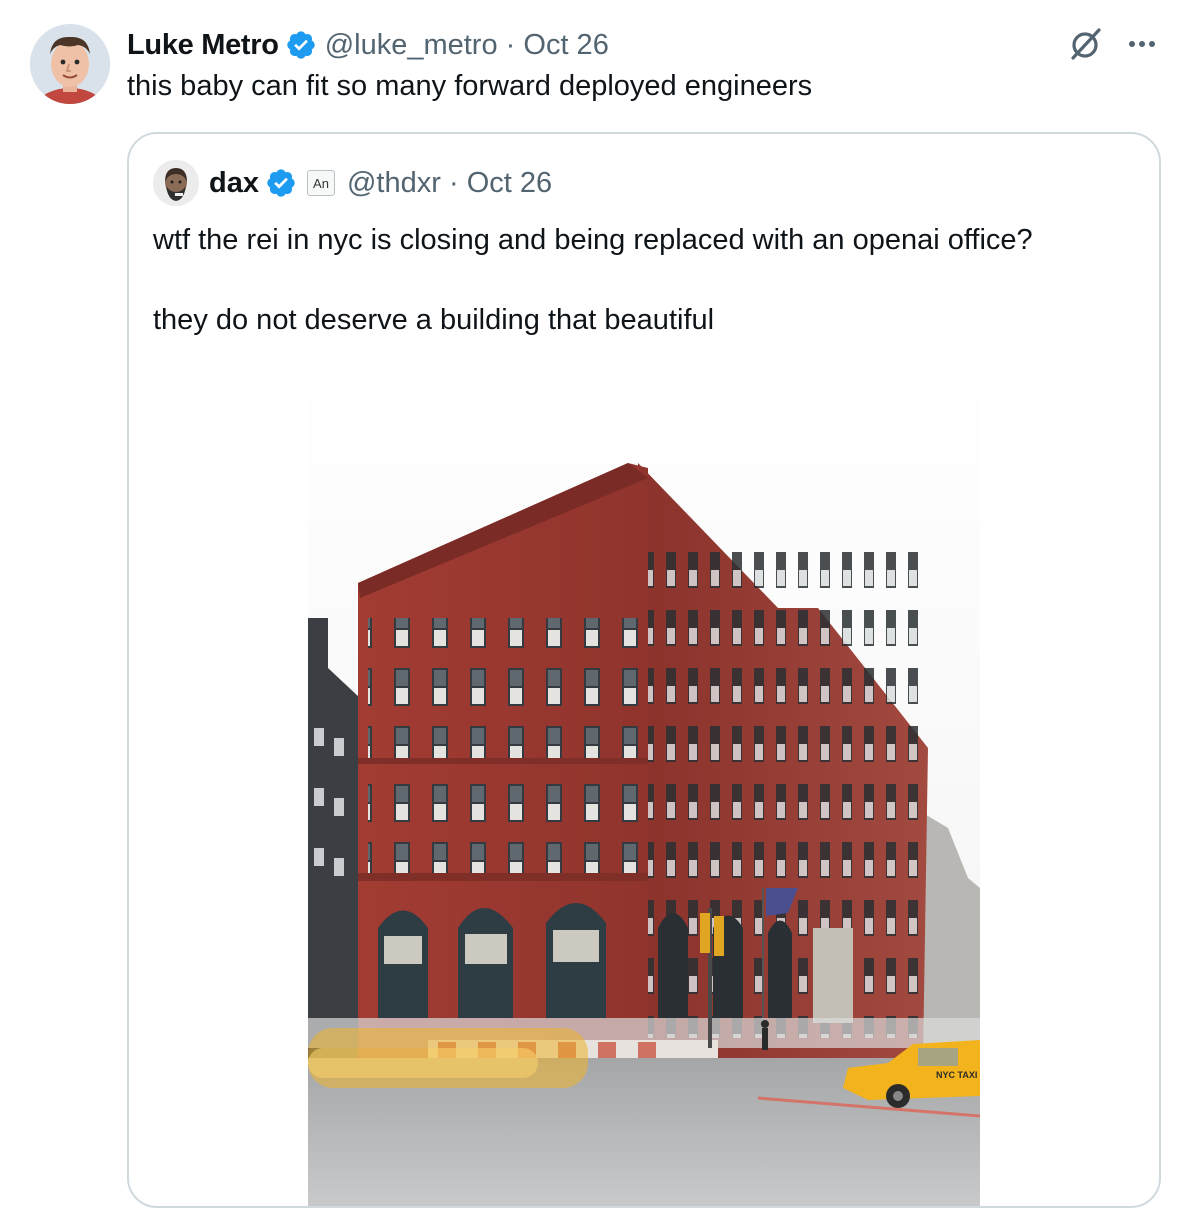 The image size is (1196, 1228). I want to click on author-avatar, so click(70, 64).